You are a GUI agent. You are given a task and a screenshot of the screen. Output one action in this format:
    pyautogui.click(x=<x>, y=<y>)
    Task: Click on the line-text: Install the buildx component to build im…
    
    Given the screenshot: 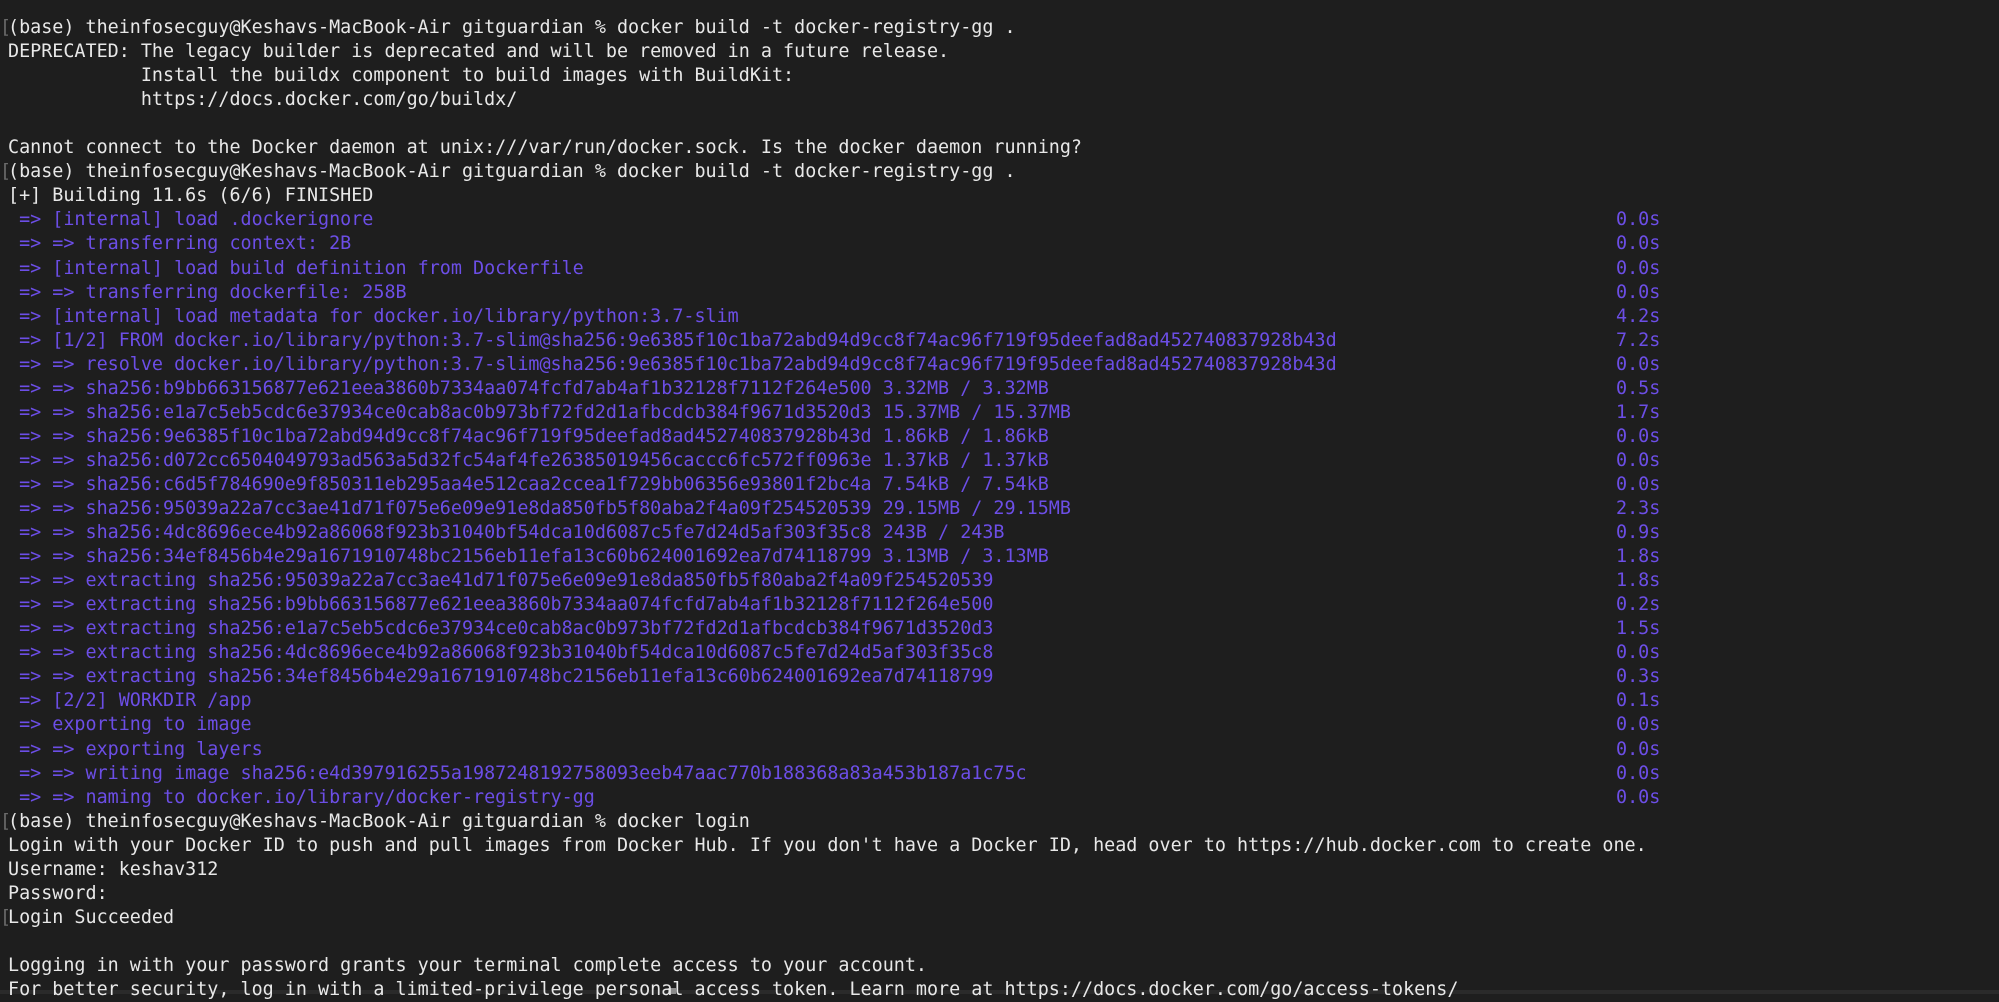 What is the action you would take?
    pyautogui.click(x=401, y=75)
    